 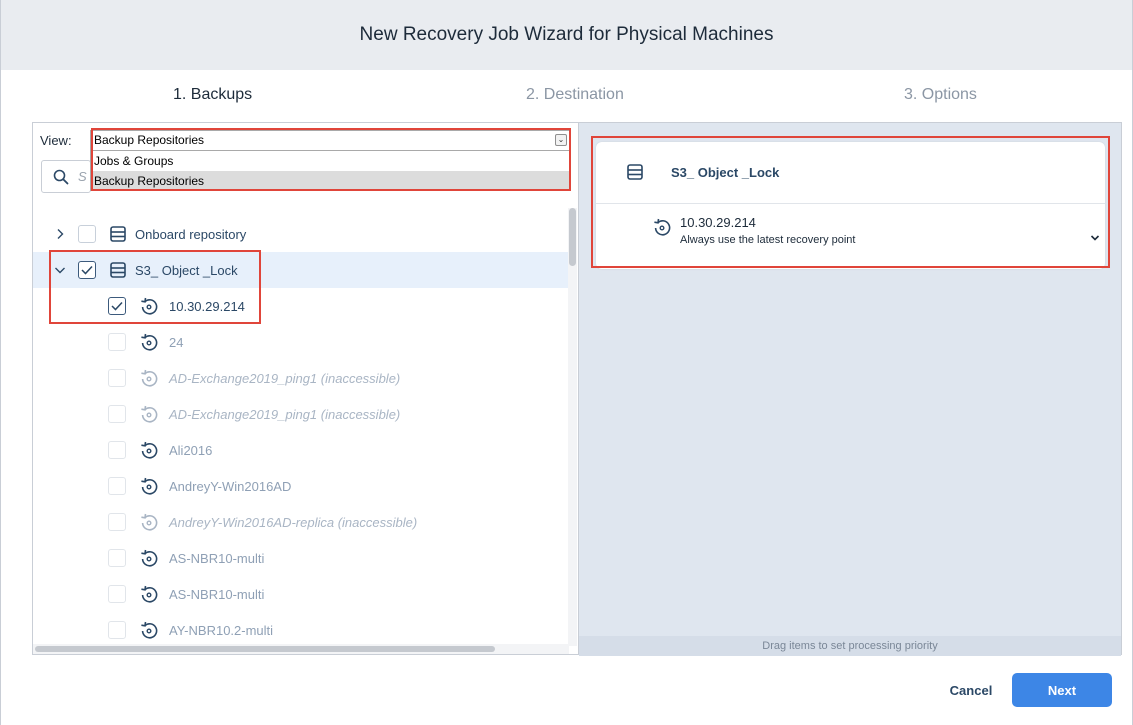 I want to click on tree-row-label: AndreyY-Win2016AD, so click(x=230, y=486).